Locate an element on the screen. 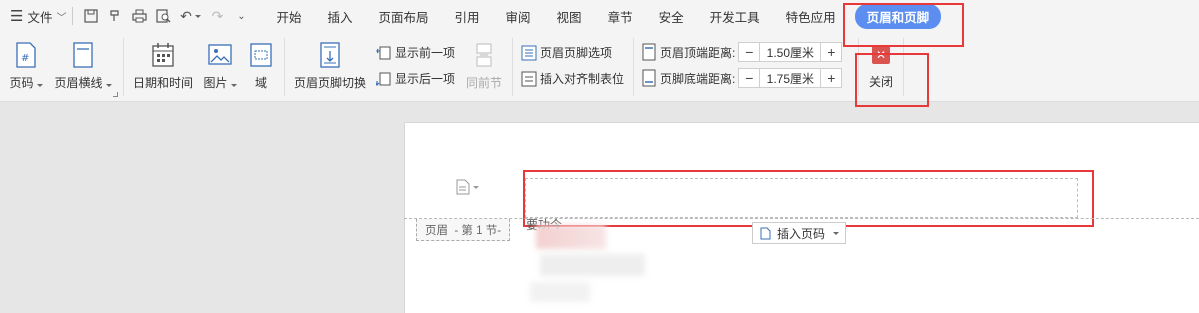 This screenshot has width=1199, height=313. print-icon is located at coordinates (139, 16).